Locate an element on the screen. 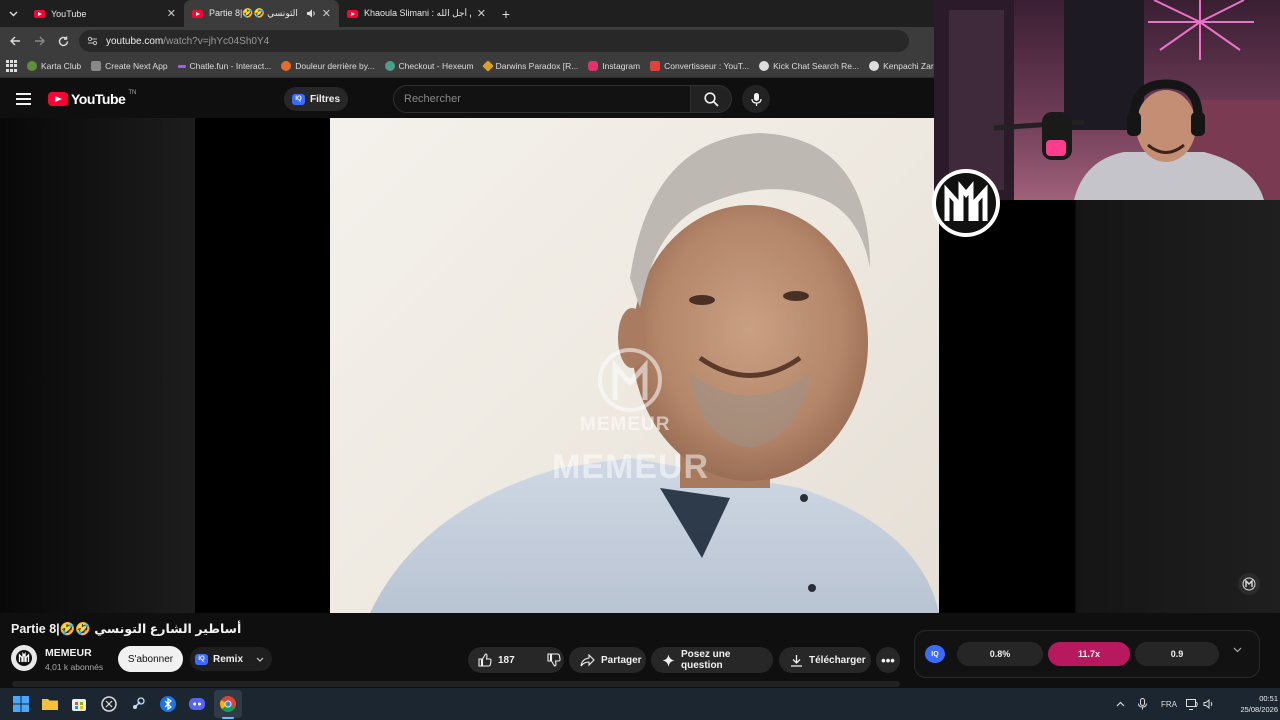 The height and width of the screenshot is (720, 1280). site-info-icon is located at coordinates (92, 41).